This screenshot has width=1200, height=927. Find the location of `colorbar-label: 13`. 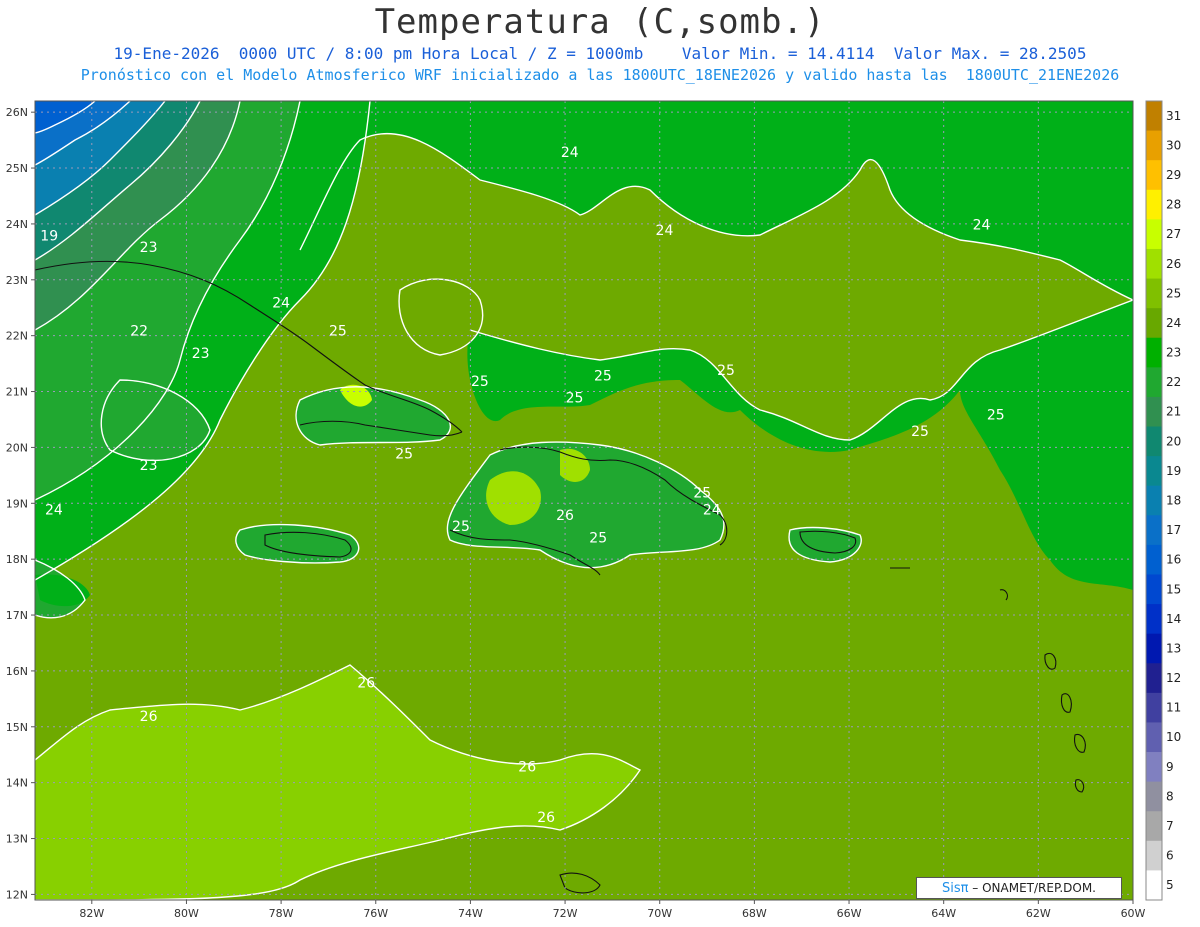

colorbar-label: 13 is located at coordinates (1173, 648).